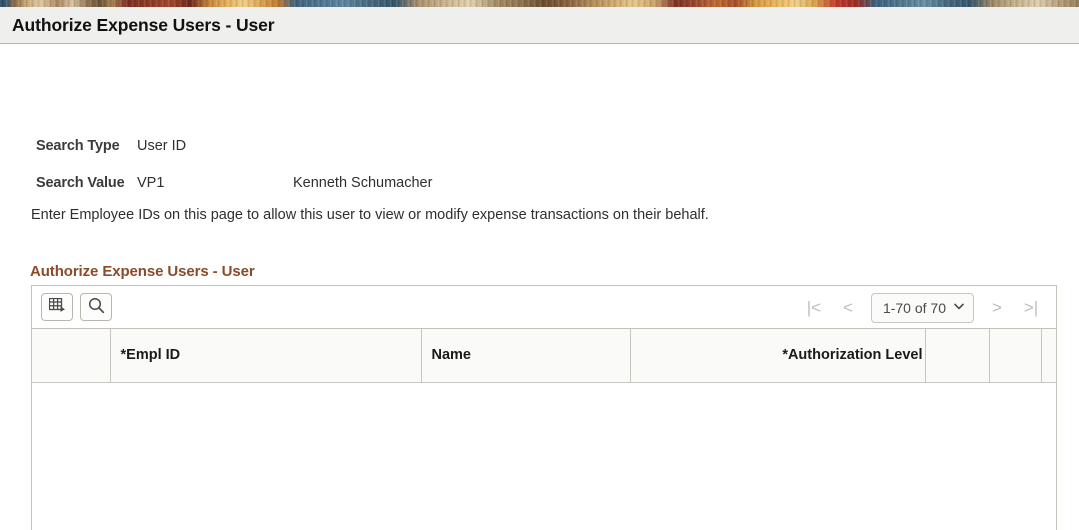 This screenshot has width=1079, height=530. Describe the element at coordinates (1048, 356) in the screenshot. I see `column-header-scrollbar-spacer` at that location.